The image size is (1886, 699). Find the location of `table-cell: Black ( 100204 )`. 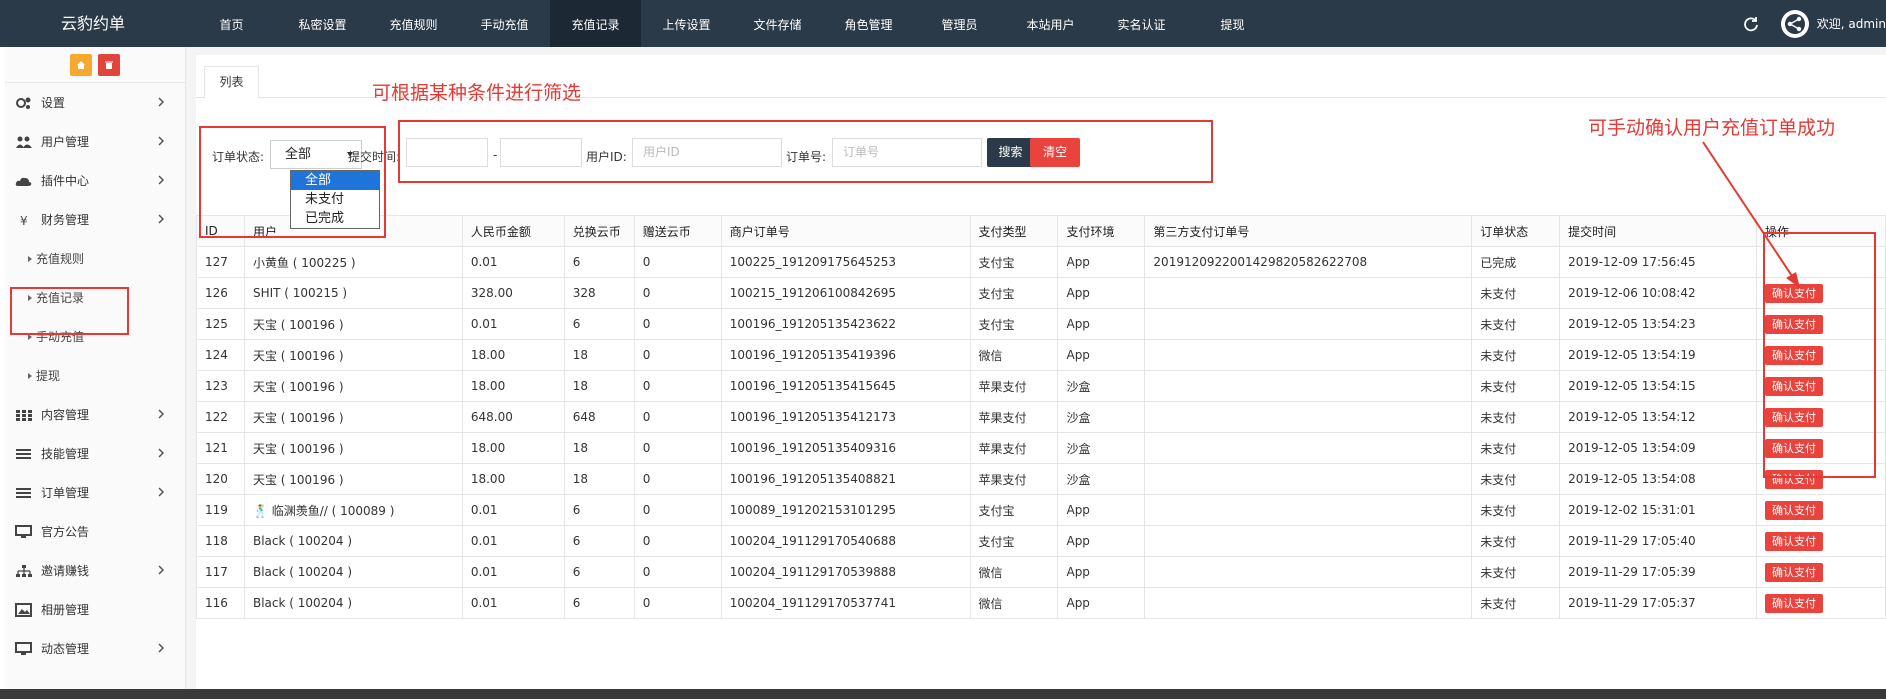

table-cell: Black ( 100204 ) is located at coordinates (353, 541).